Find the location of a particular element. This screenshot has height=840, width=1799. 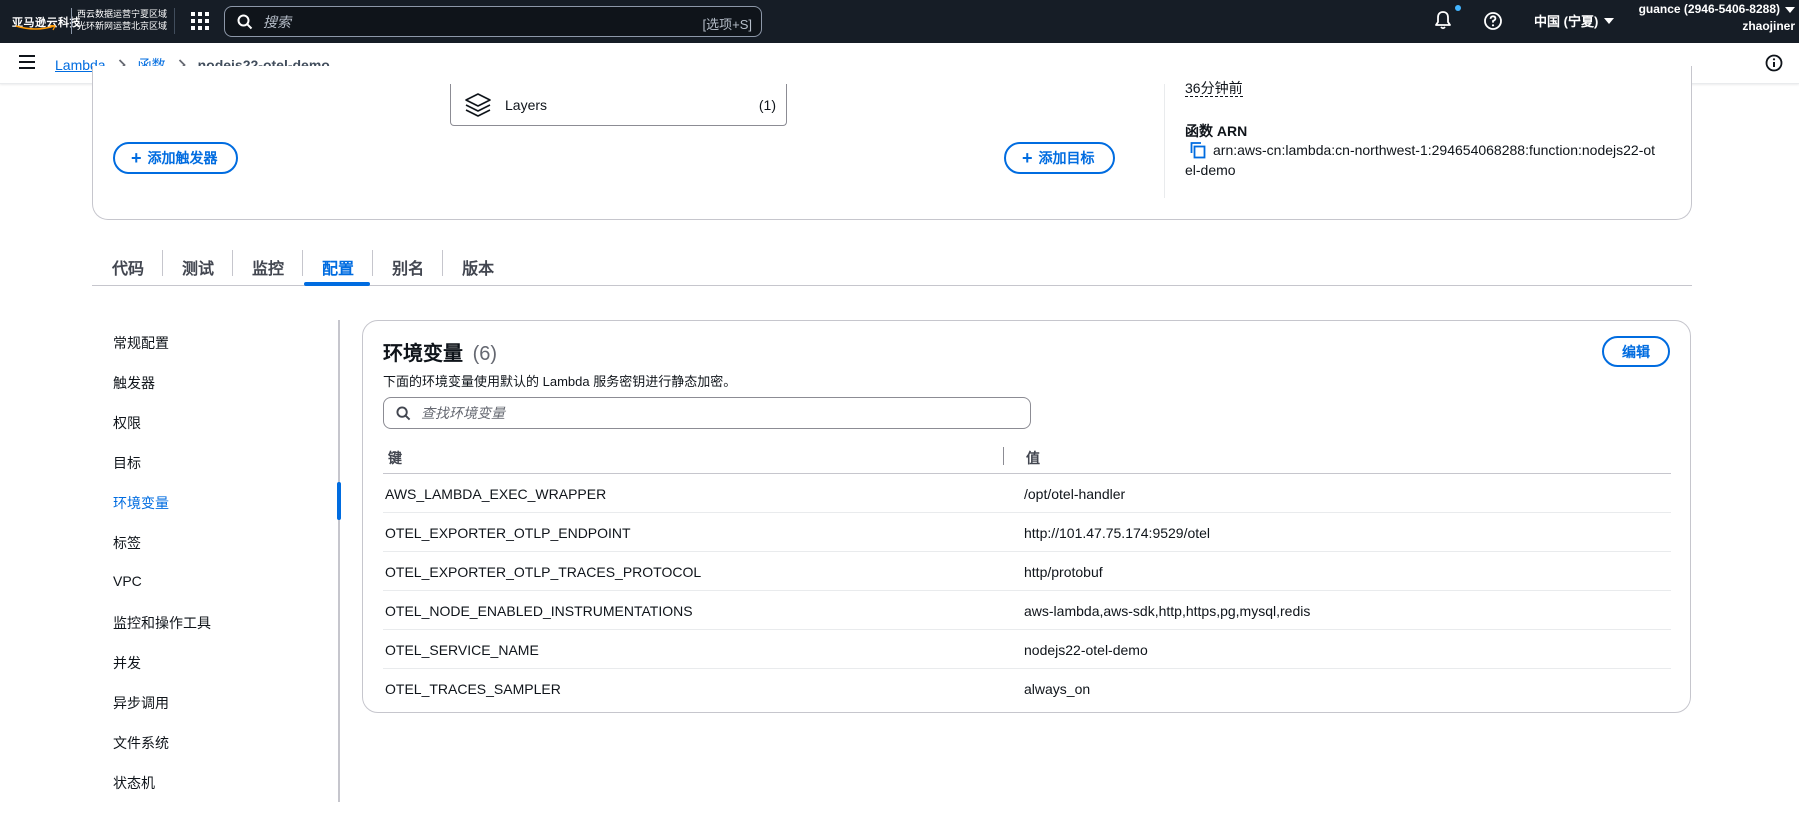

smile-logo-icon is located at coordinates (35, 28).